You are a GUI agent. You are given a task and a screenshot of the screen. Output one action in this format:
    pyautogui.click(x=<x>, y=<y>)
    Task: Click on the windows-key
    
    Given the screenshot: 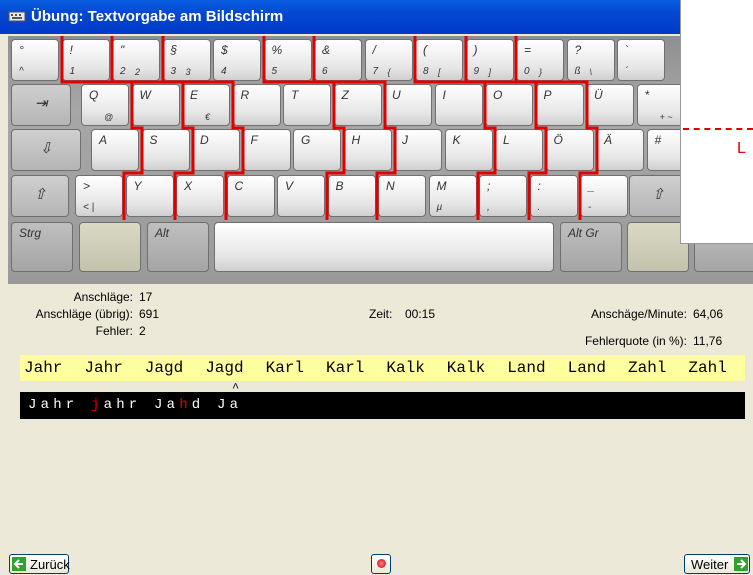 What is the action you would take?
    pyautogui.click(x=110, y=247)
    